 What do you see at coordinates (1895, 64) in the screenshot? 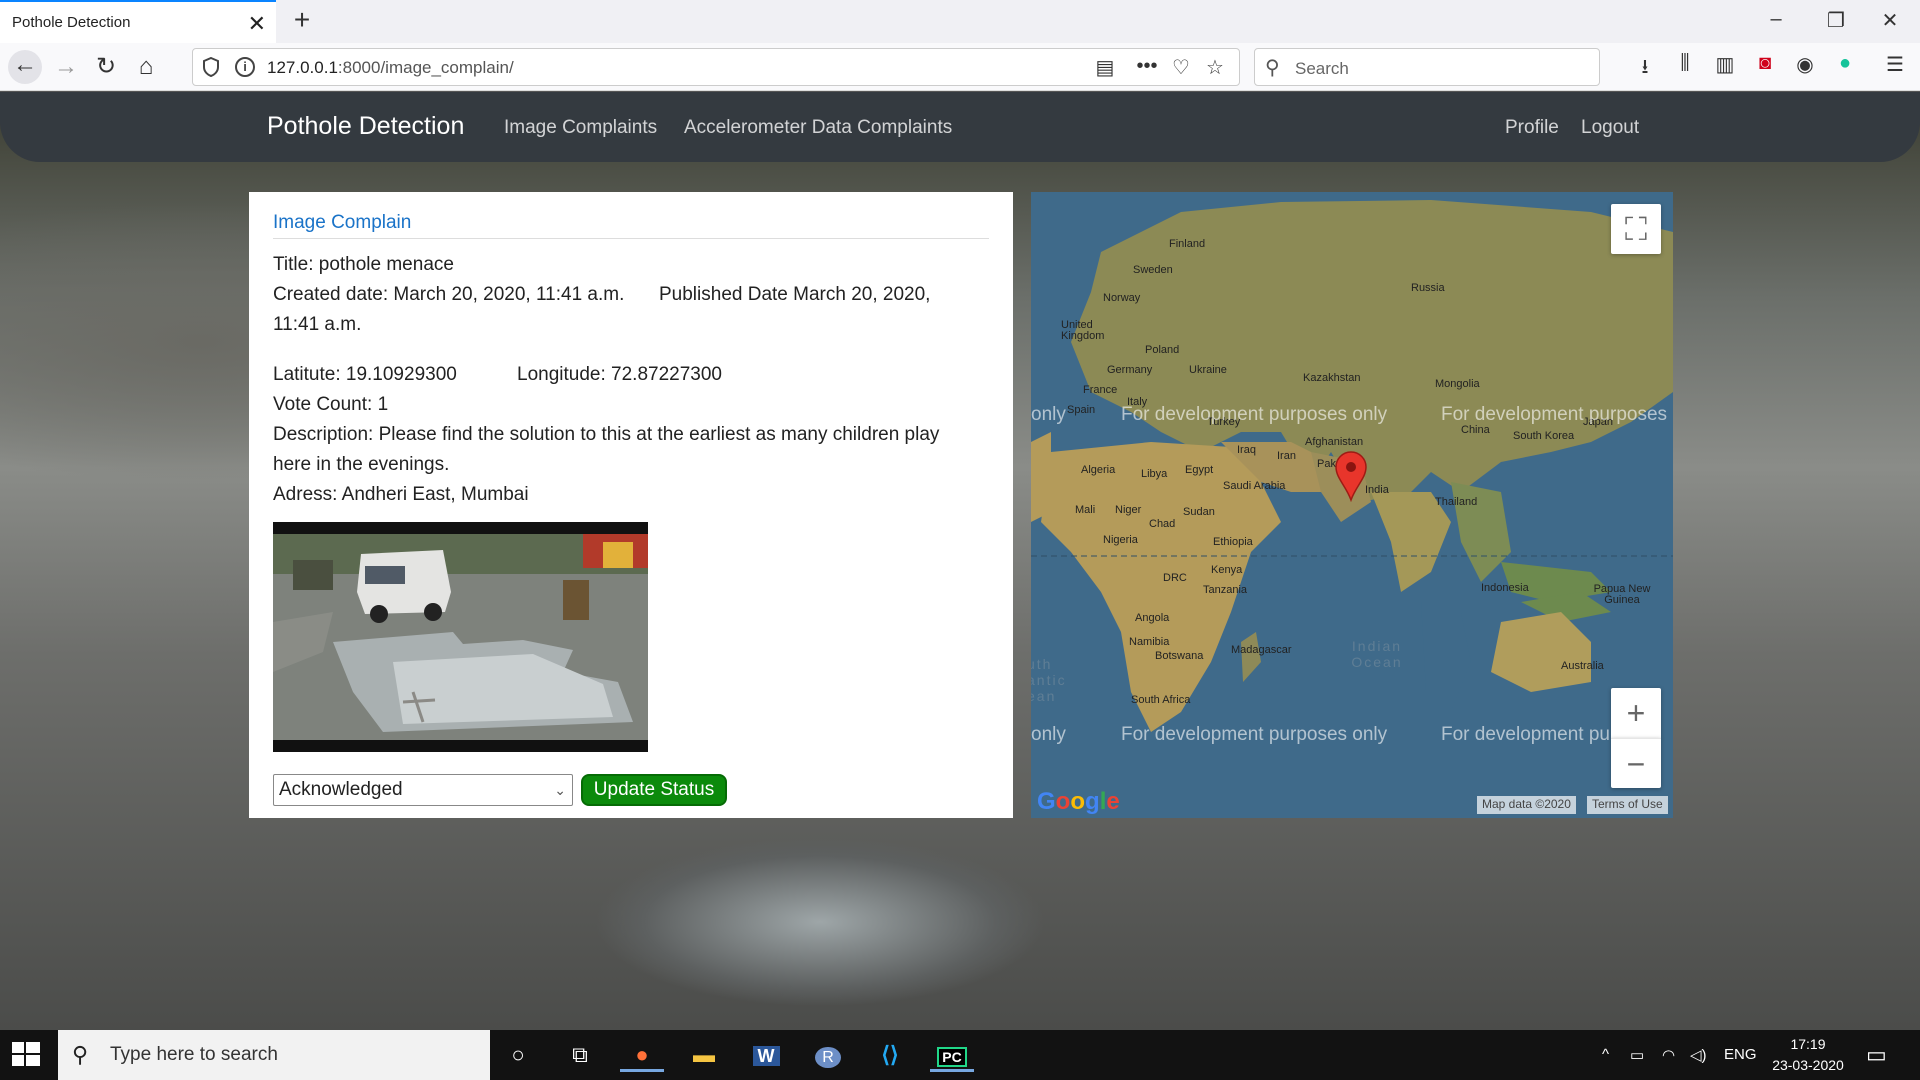
I see `menu-icon: ☰` at bounding box center [1895, 64].